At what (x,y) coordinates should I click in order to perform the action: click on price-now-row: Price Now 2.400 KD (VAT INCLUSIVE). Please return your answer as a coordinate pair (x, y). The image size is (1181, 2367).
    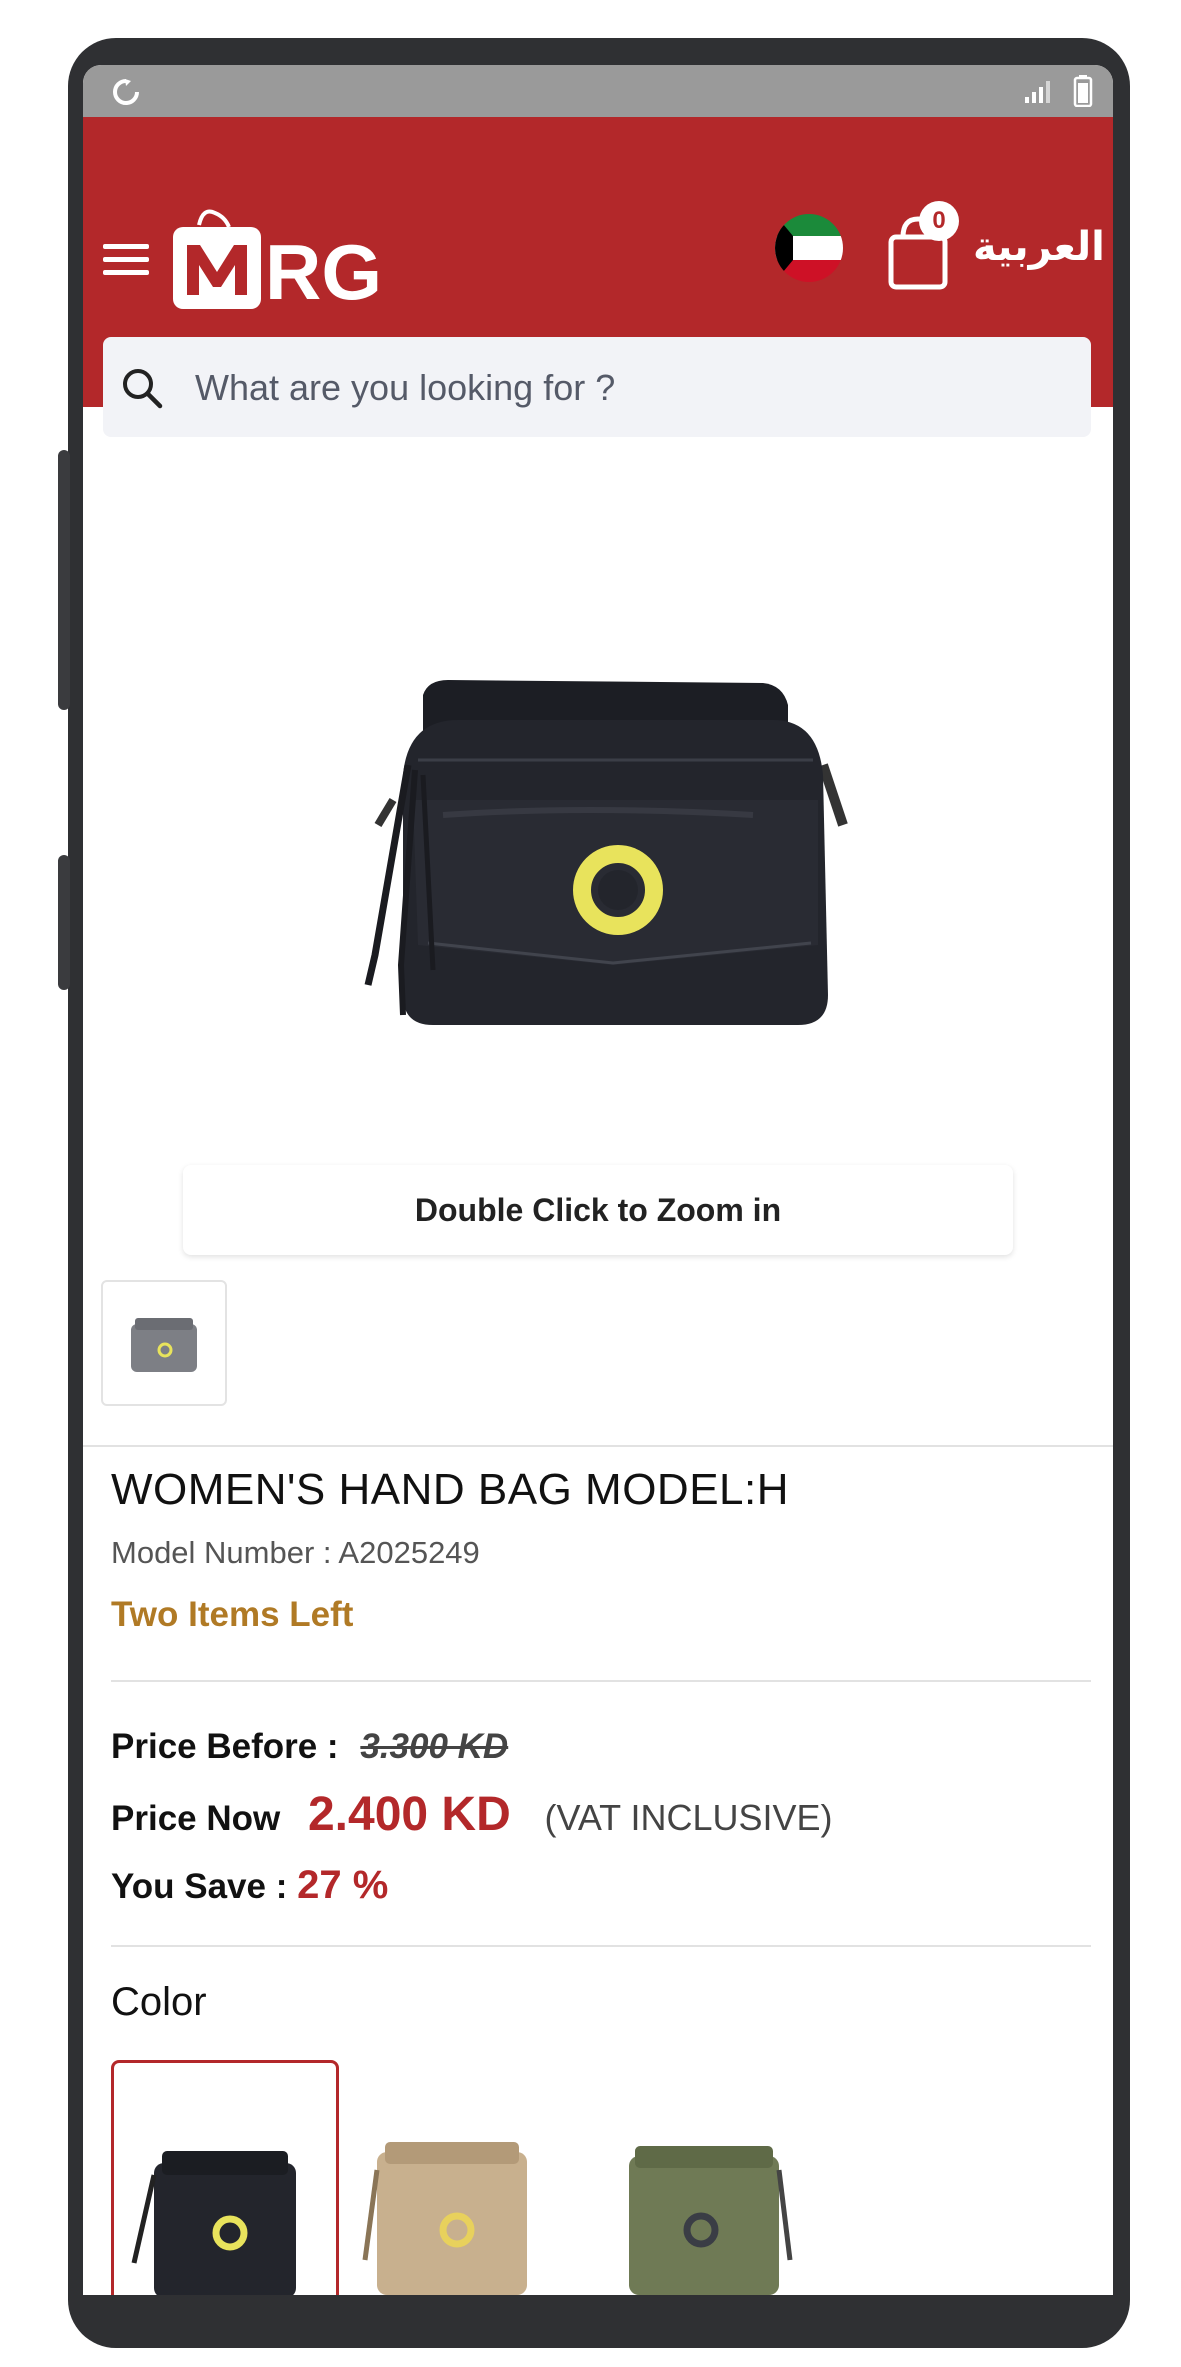
    Looking at the image, I should click on (472, 1814).